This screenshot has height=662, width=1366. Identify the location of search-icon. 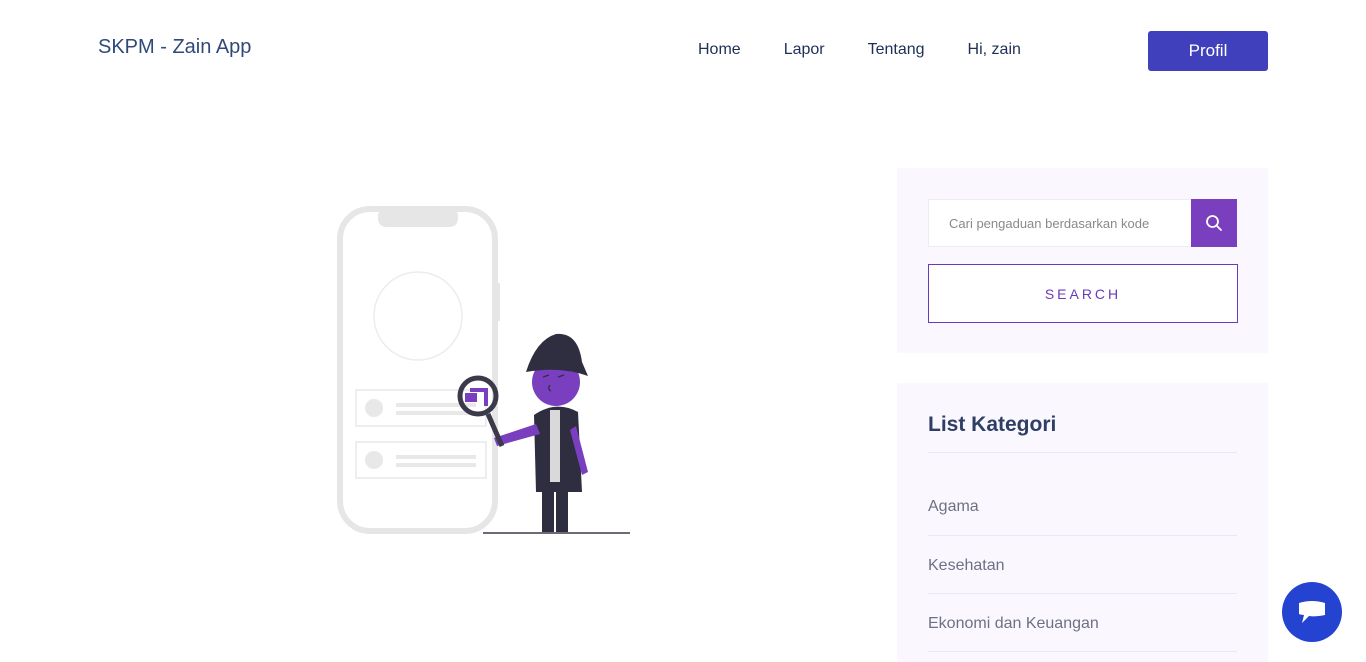
(1214, 223).